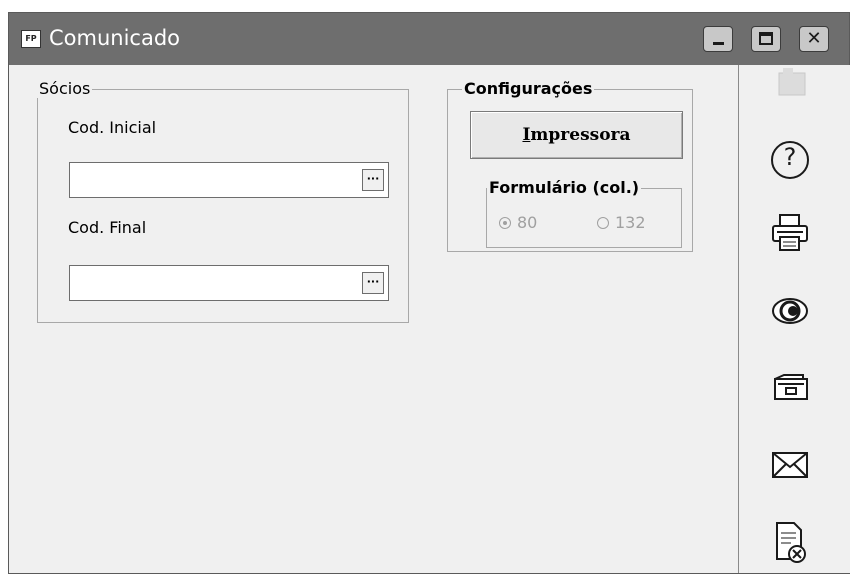  I want to click on close-icon: ✕, so click(814, 38).